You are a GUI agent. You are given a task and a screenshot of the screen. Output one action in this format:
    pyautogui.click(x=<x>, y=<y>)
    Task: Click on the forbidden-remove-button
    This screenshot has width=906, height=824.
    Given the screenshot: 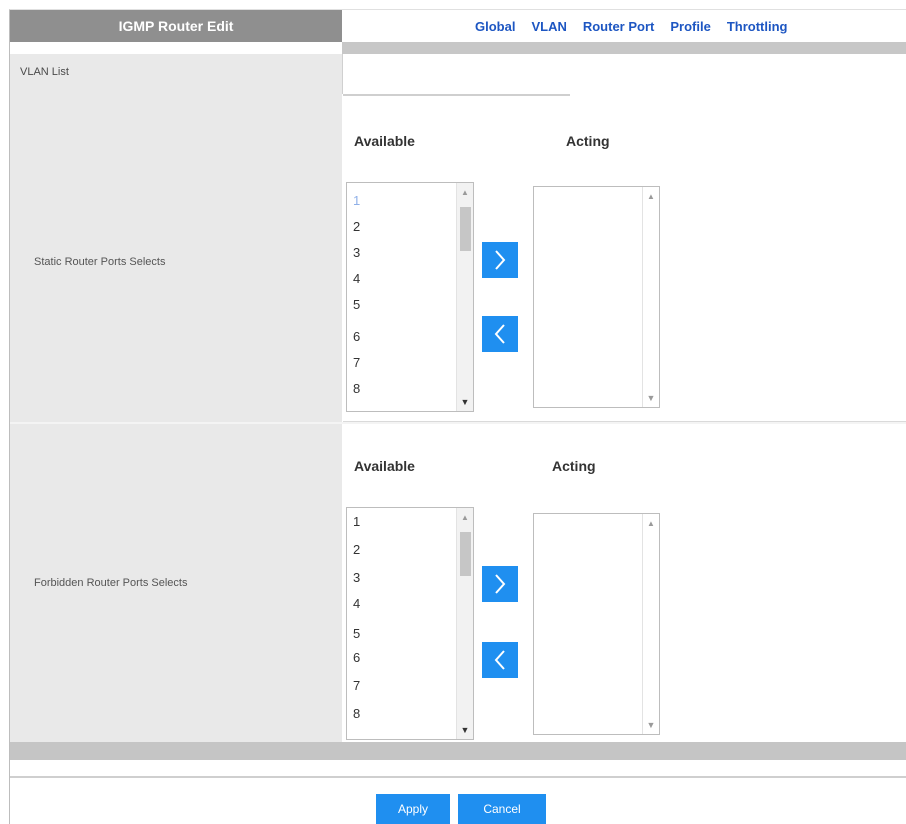 What is the action you would take?
    pyautogui.click(x=500, y=660)
    